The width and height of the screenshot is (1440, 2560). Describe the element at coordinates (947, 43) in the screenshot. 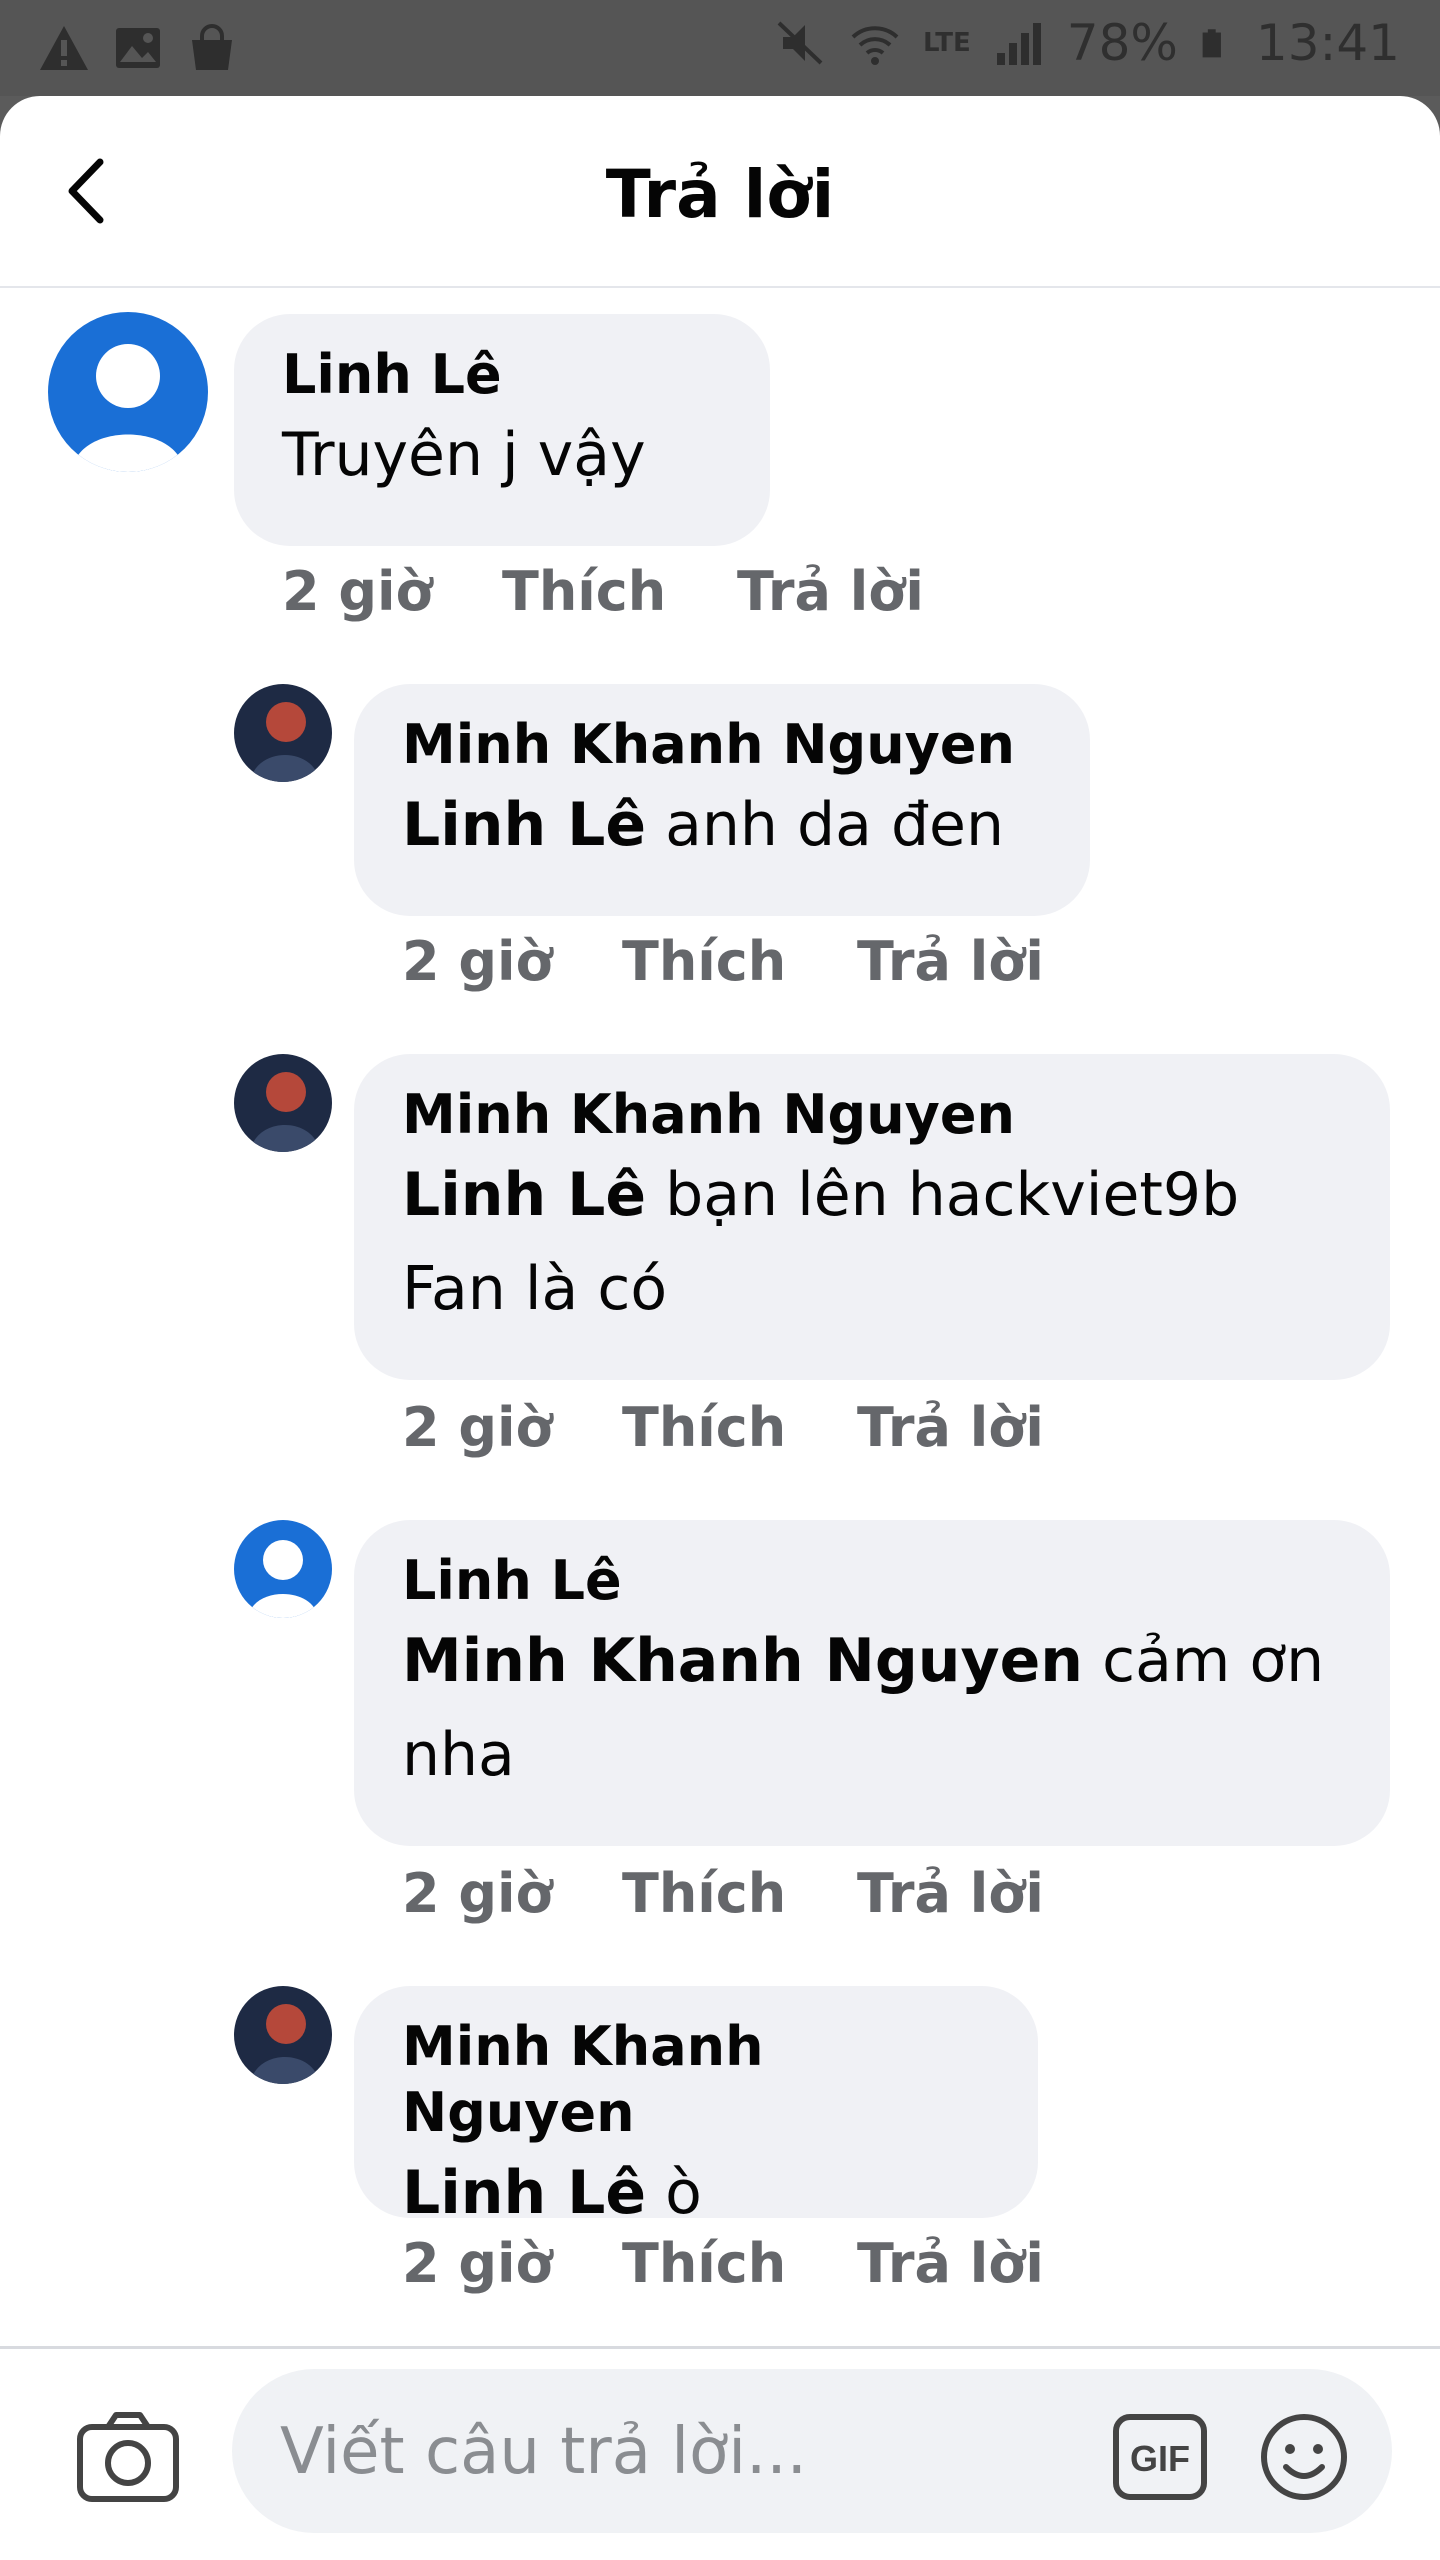

I see `network-type: LTE` at that location.